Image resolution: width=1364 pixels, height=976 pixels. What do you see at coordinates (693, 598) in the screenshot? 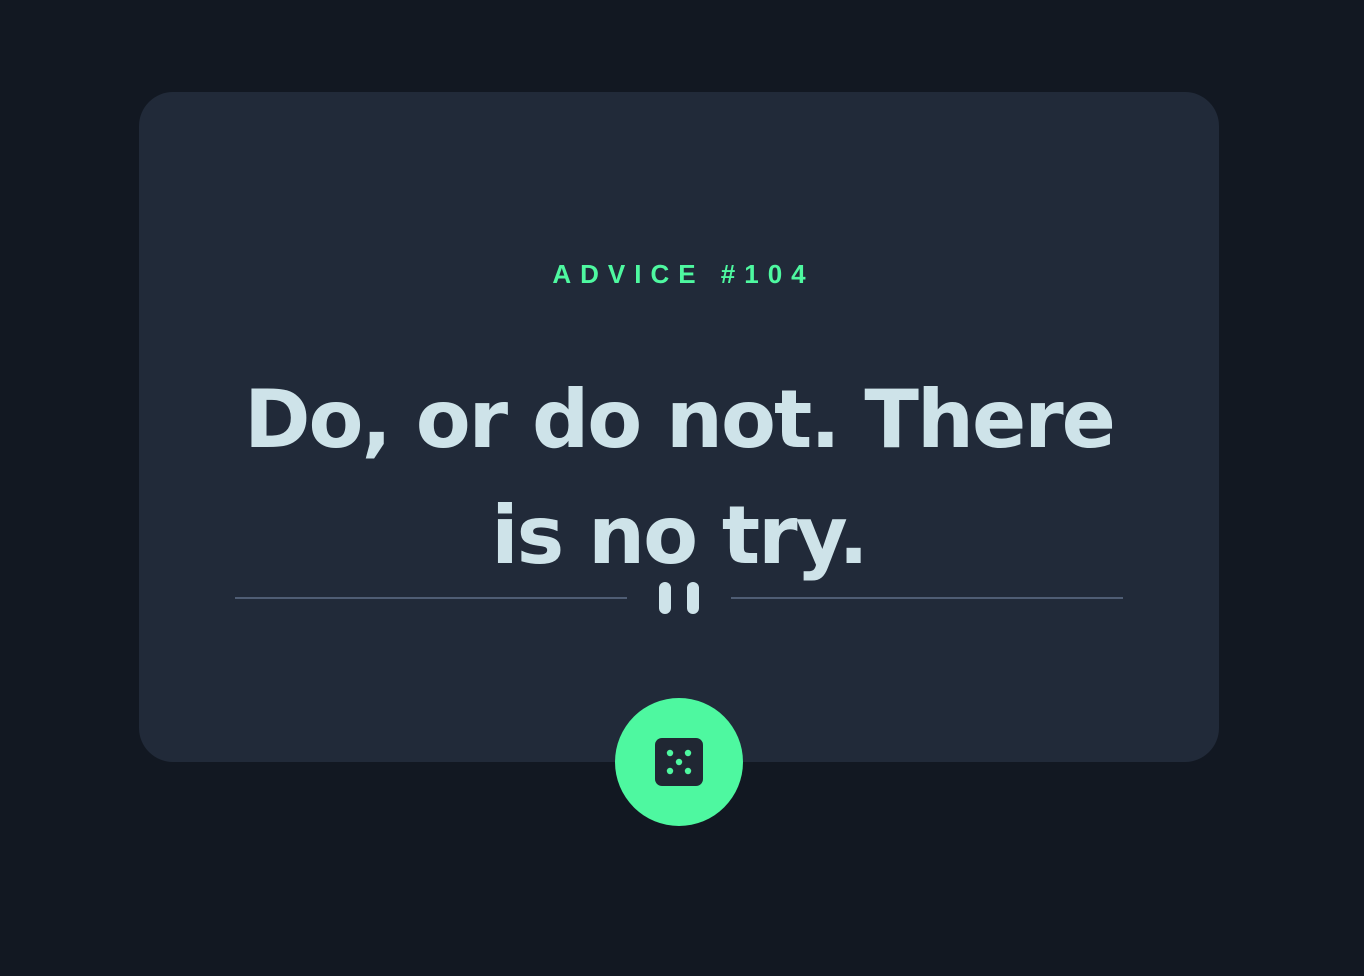
I see `pause-bar-right` at bounding box center [693, 598].